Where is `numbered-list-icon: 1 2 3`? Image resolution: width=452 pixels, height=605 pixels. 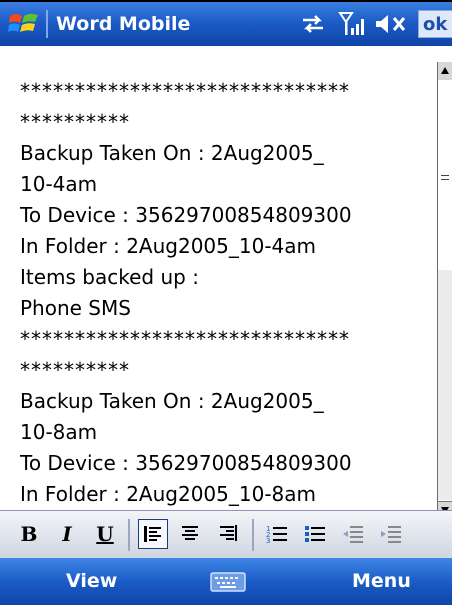 numbered-list-icon: 1 2 3 is located at coordinates (276, 534).